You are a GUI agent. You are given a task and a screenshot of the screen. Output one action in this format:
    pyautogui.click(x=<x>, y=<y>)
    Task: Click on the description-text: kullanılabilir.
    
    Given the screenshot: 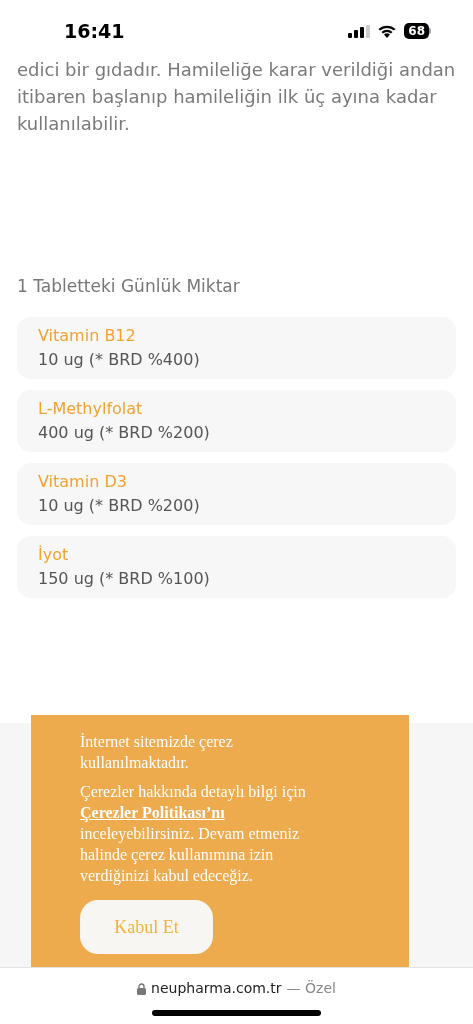 What is the action you would take?
    pyautogui.click(x=74, y=124)
    